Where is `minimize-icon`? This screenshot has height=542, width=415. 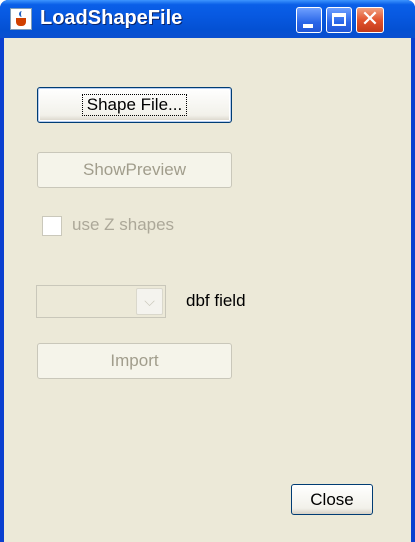 minimize-icon is located at coordinates (308, 26).